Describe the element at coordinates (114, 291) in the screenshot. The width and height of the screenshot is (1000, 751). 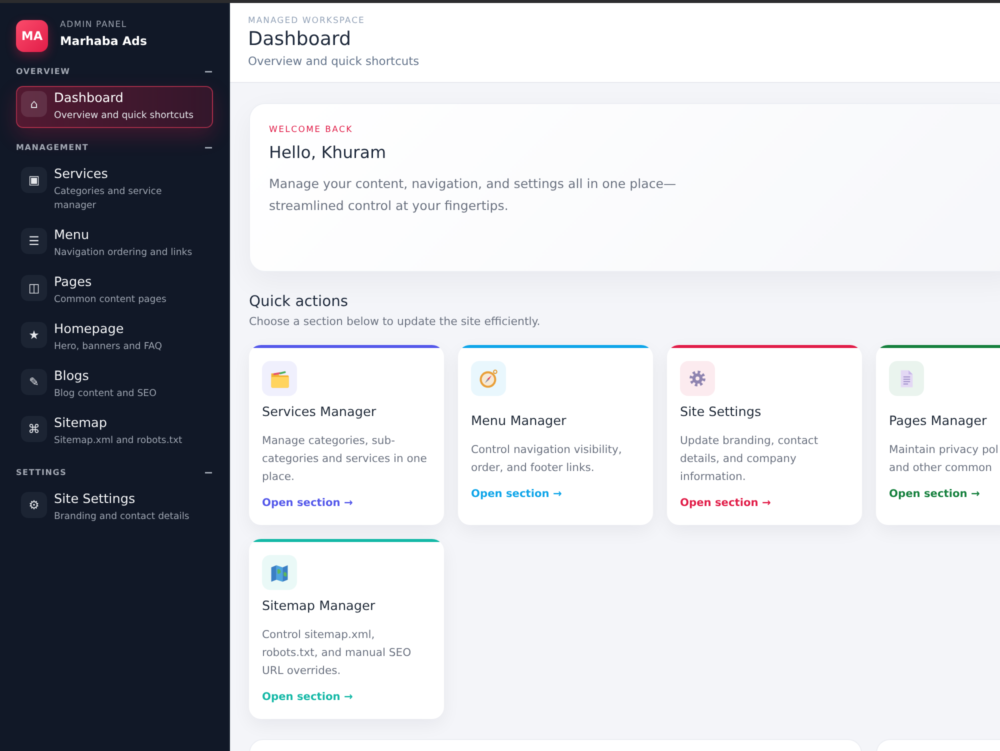
I see `nav-item: ◫ Pages Common content pages` at that location.